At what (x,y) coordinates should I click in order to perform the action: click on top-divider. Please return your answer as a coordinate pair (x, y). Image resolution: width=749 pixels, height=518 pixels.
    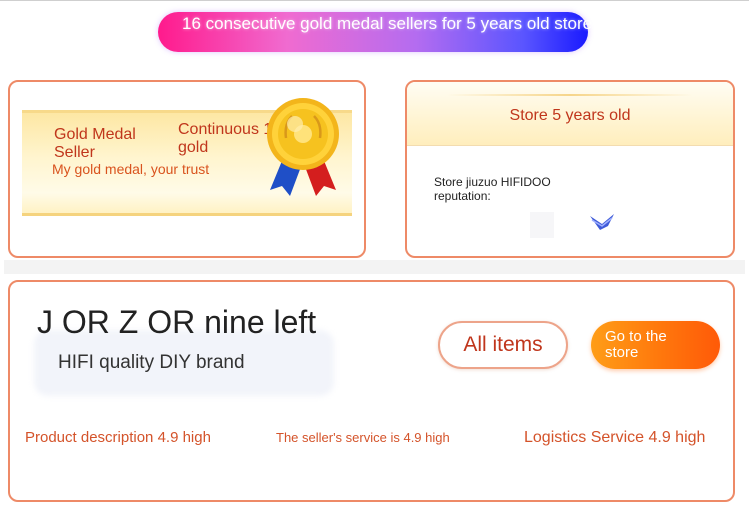
    Looking at the image, I should click on (374, 0).